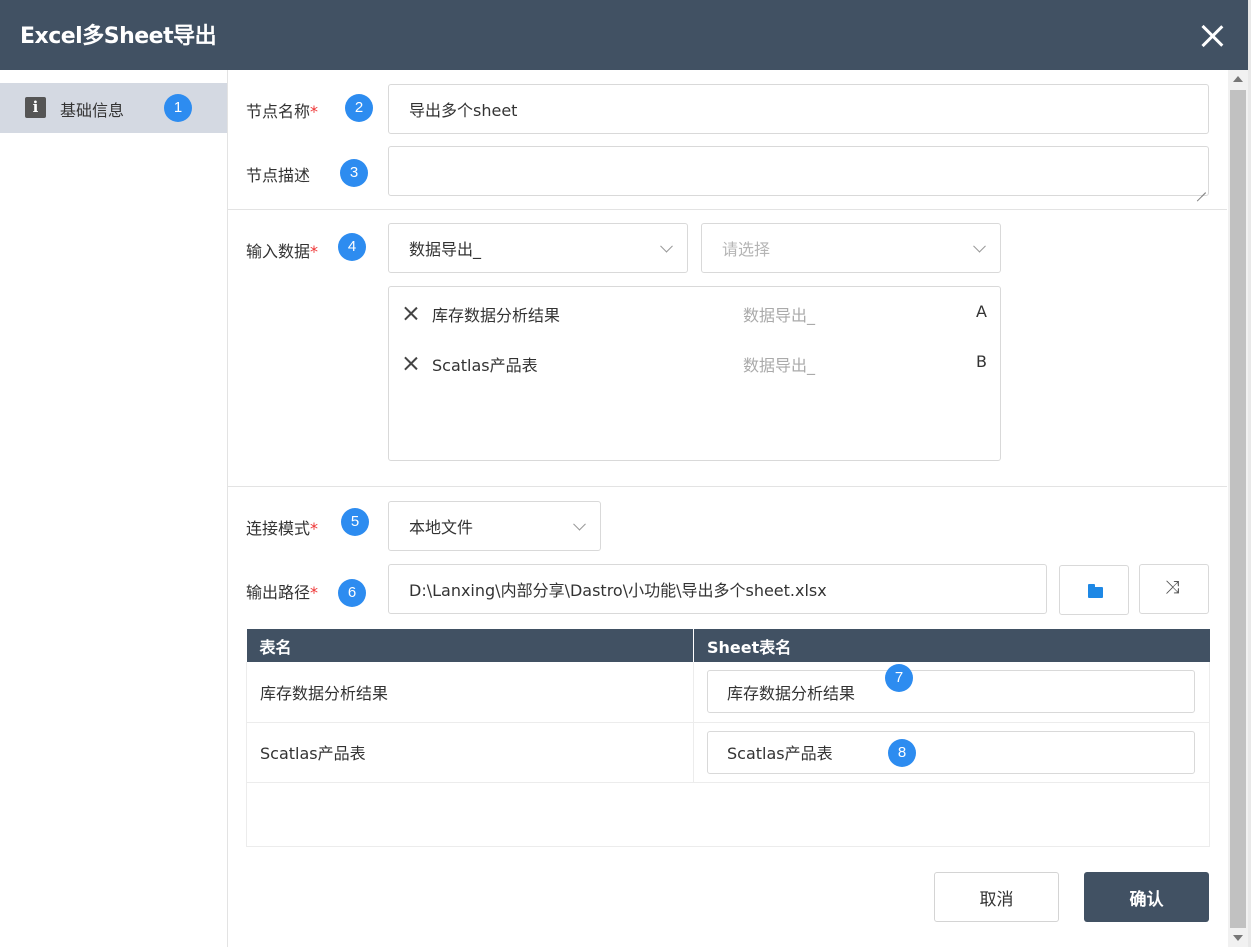  What do you see at coordinates (496, 315) in the screenshot?
I see `list-item-name: 库存数据分析结果` at bounding box center [496, 315].